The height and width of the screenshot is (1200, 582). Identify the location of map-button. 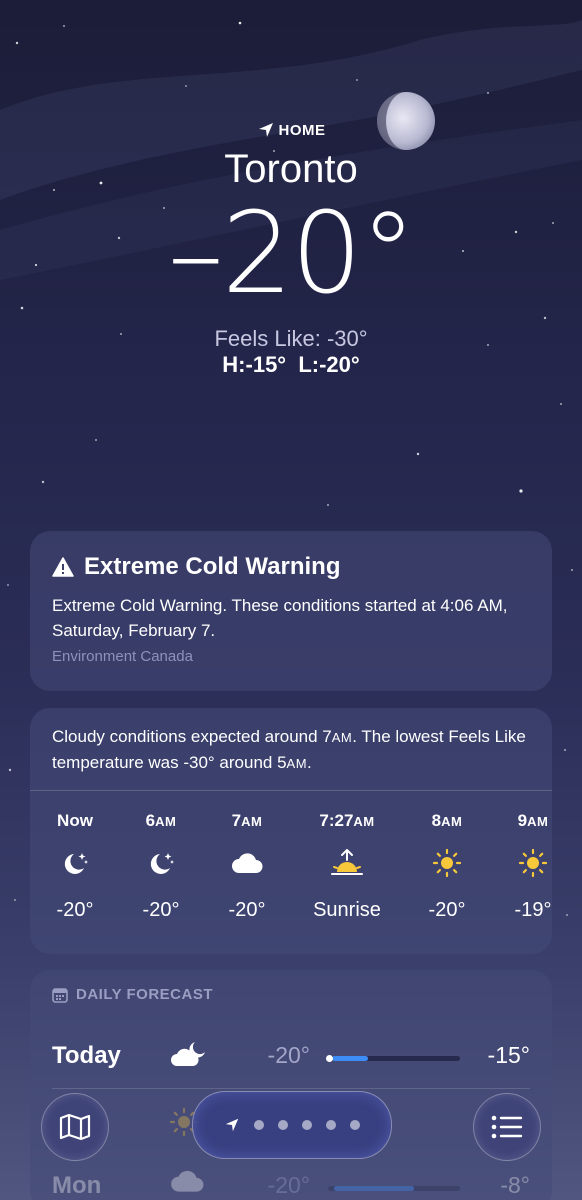
(75, 1127).